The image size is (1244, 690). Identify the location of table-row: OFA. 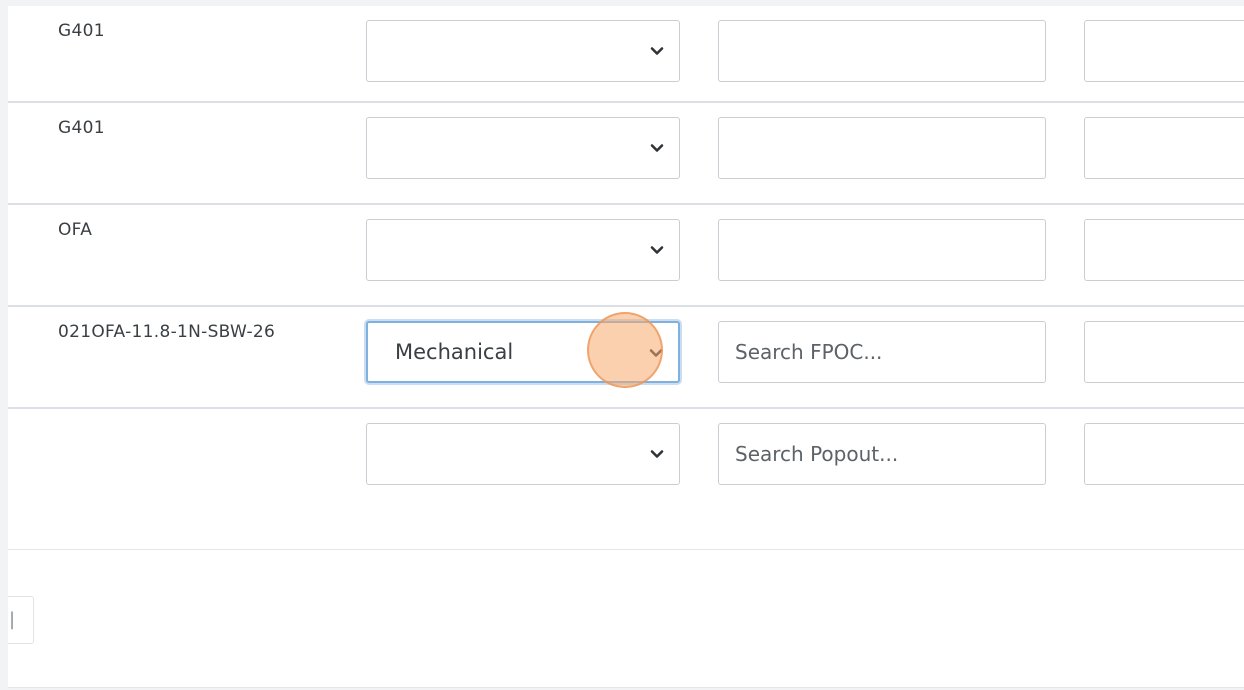
(626, 256).